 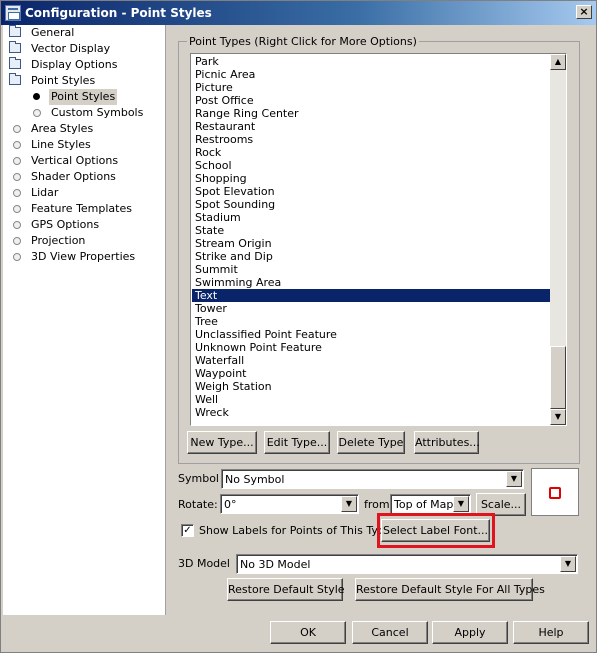 What do you see at coordinates (187, 530) in the screenshot?
I see `show-labels-checkbox: ✓` at bounding box center [187, 530].